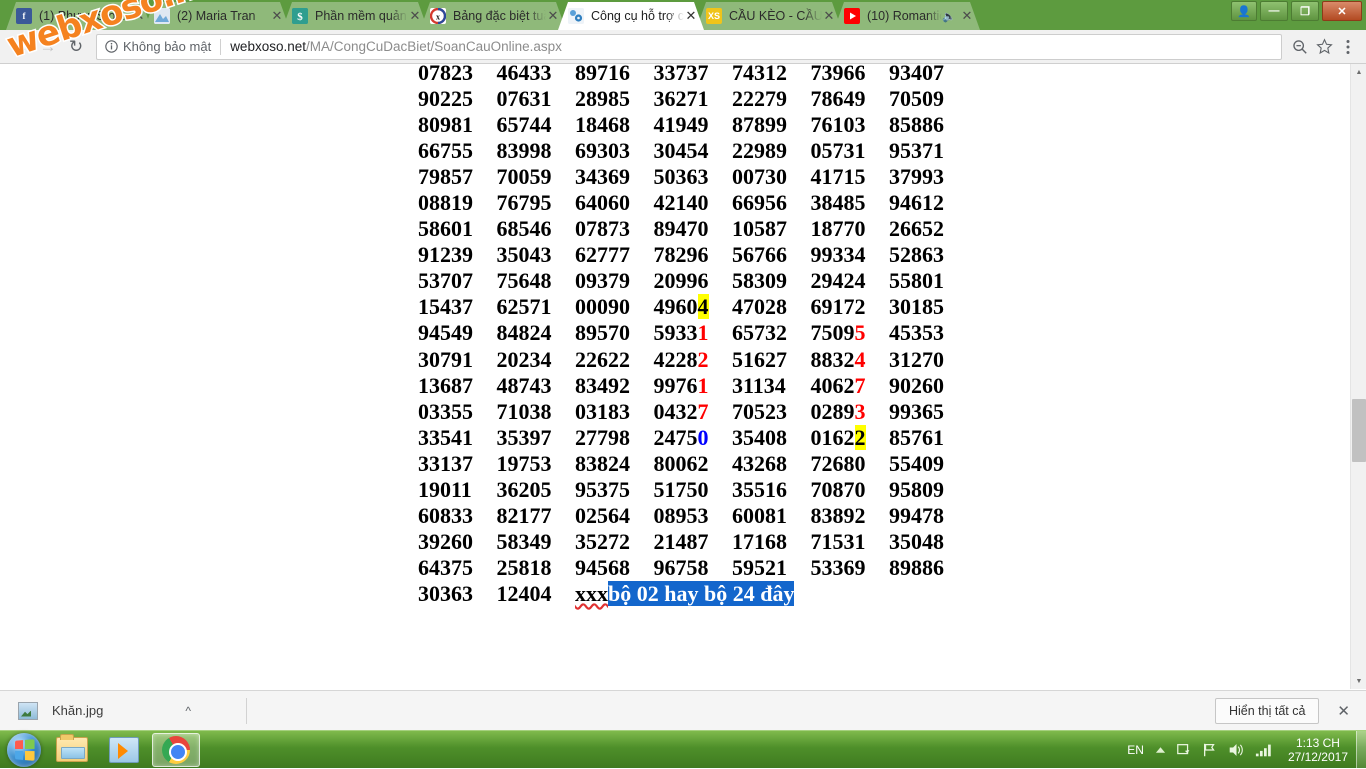 This screenshot has height=769, width=1366. What do you see at coordinates (524, 593) in the screenshot?
I see `number-cell: 12404` at bounding box center [524, 593].